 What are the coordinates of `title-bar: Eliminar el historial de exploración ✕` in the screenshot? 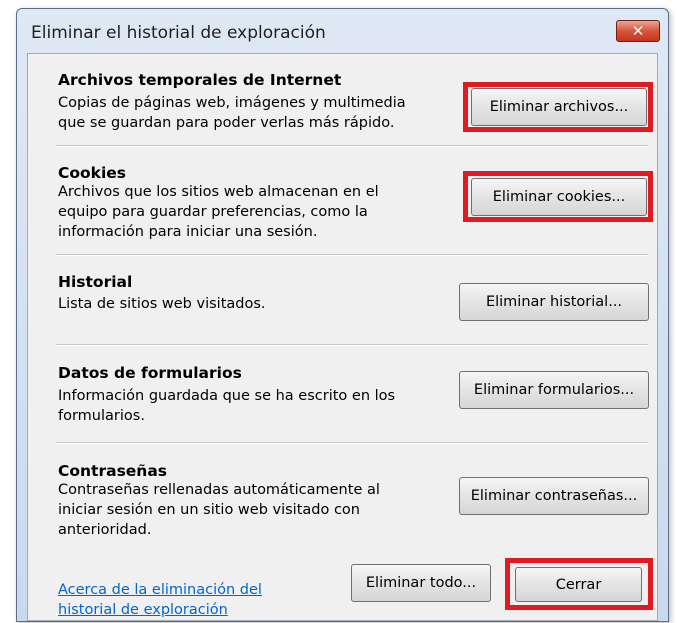 It's located at (342, 31).